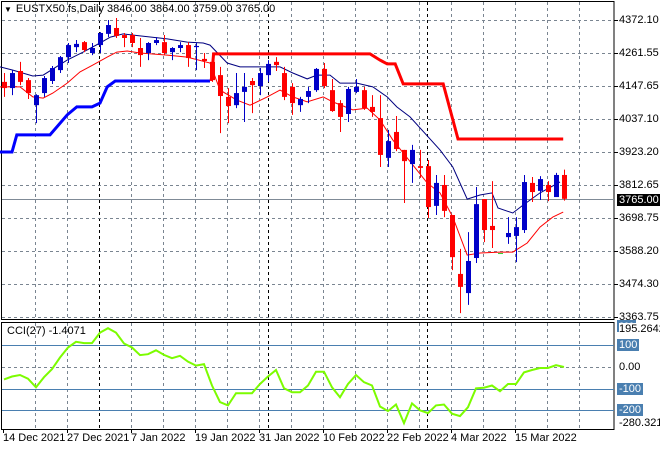 The height and width of the screenshot is (450, 660). I want to click on date-axis-label: 22 Feb 2022, so click(418, 438).